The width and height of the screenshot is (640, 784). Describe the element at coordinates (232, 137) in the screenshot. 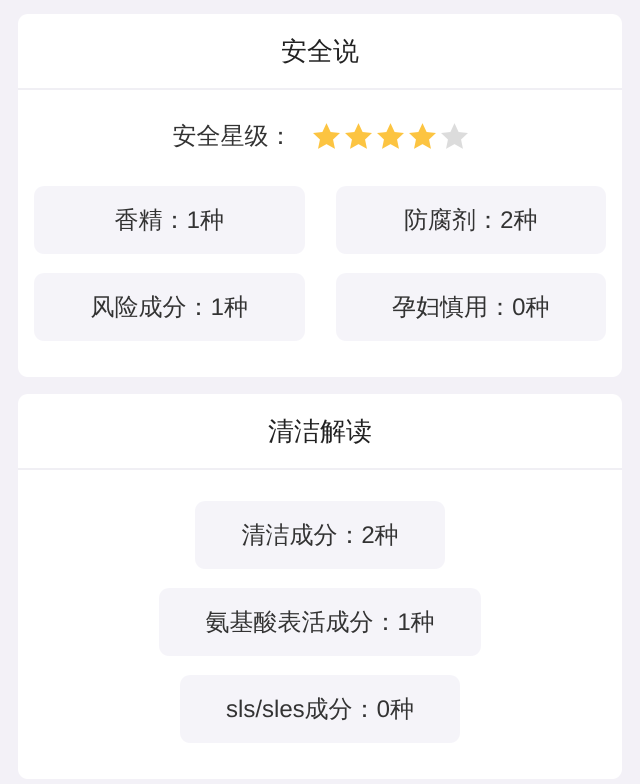

I see `rating-label: 安全星级：` at that location.